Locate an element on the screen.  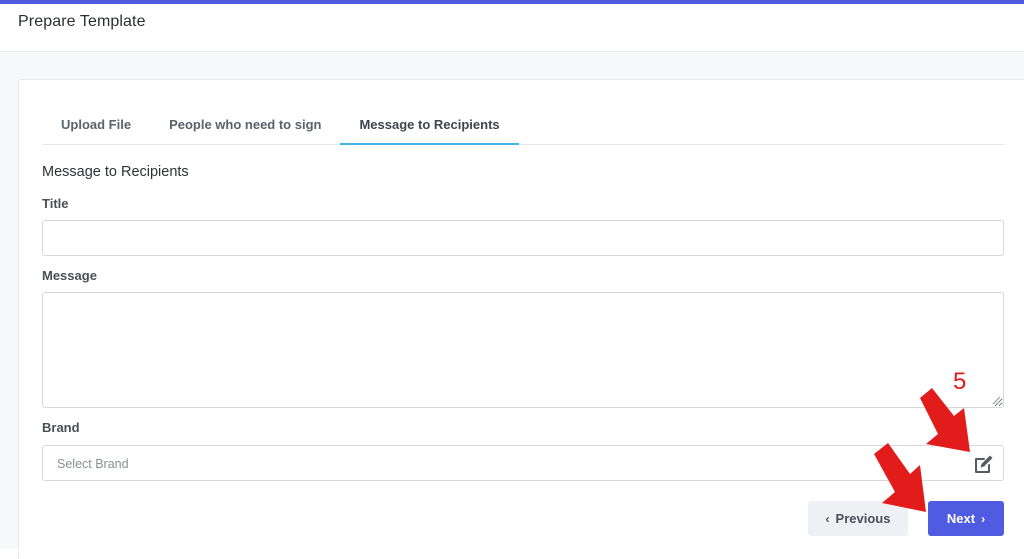
brand-select-placeholder: Select Brand is located at coordinates (93, 464).